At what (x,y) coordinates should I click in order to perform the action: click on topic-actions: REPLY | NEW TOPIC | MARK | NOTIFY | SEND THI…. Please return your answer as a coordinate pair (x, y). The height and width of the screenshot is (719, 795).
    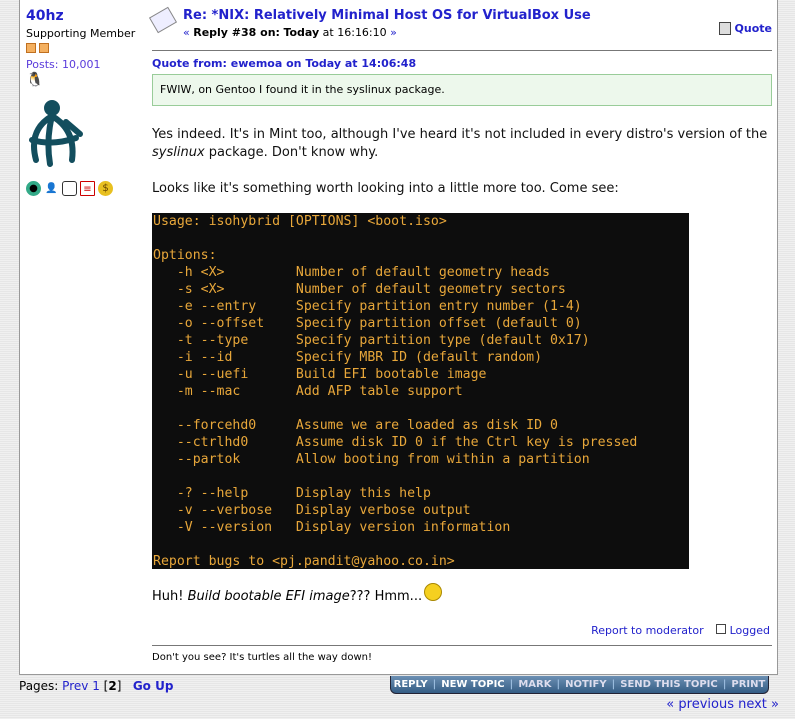
    Looking at the image, I should click on (579, 685).